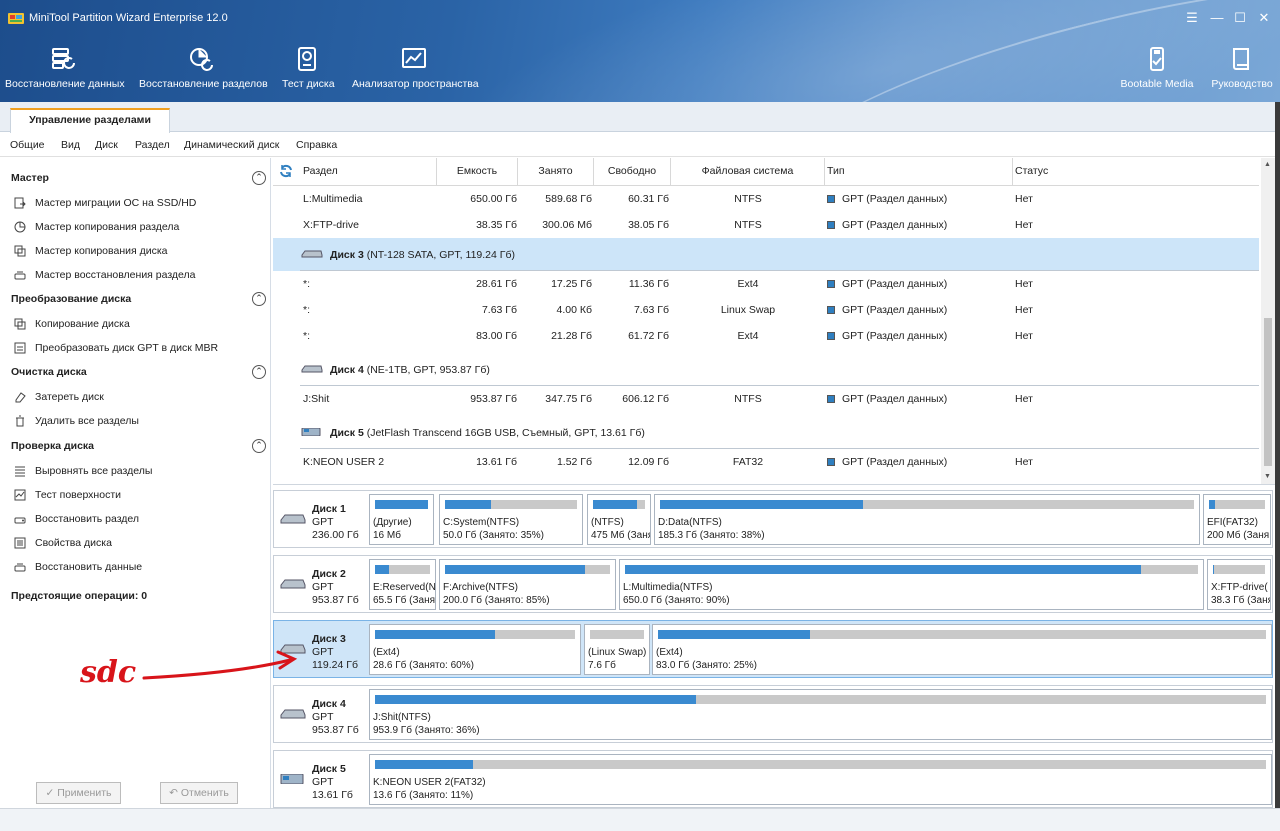  What do you see at coordinates (645, 399) in the screenshot?
I see `table-cell-free: 606.12 Гб` at bounding box center [645, 399].